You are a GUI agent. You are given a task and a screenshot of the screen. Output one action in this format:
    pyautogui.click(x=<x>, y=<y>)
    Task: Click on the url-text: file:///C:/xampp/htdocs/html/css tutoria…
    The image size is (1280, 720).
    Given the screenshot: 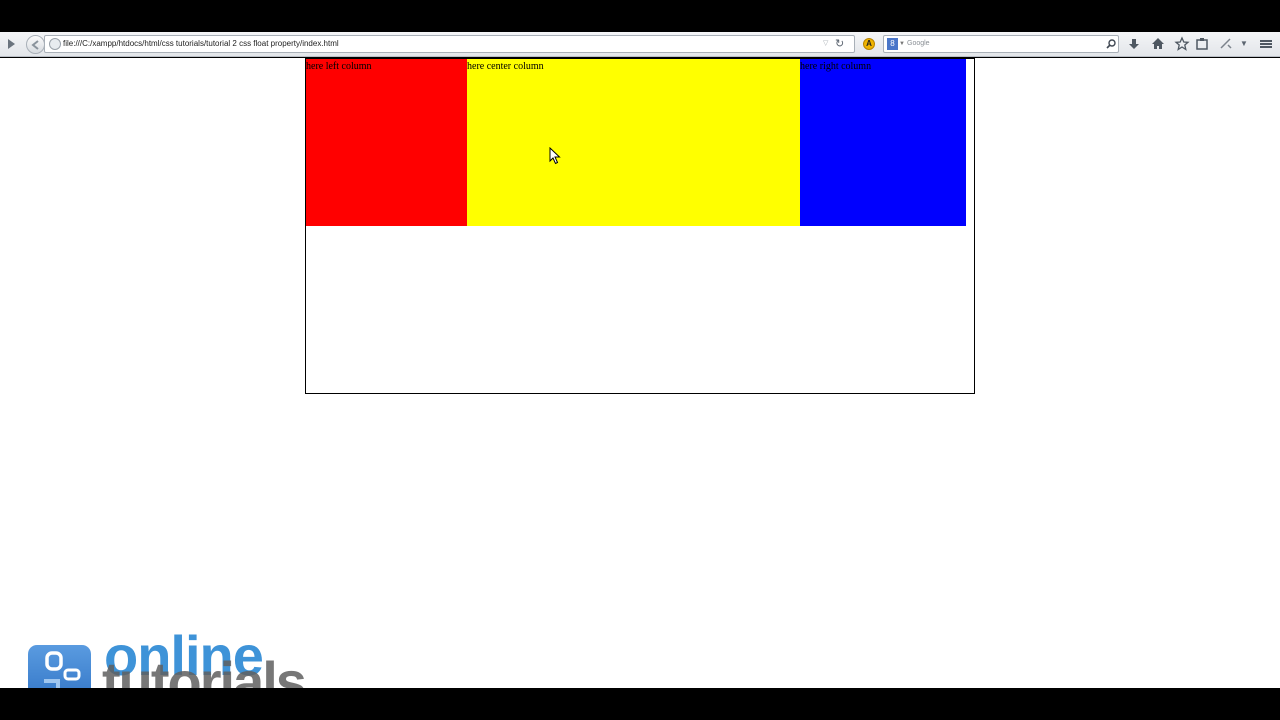 What is the action you would take?
    pyautogui.click(x=443, y=44)
    